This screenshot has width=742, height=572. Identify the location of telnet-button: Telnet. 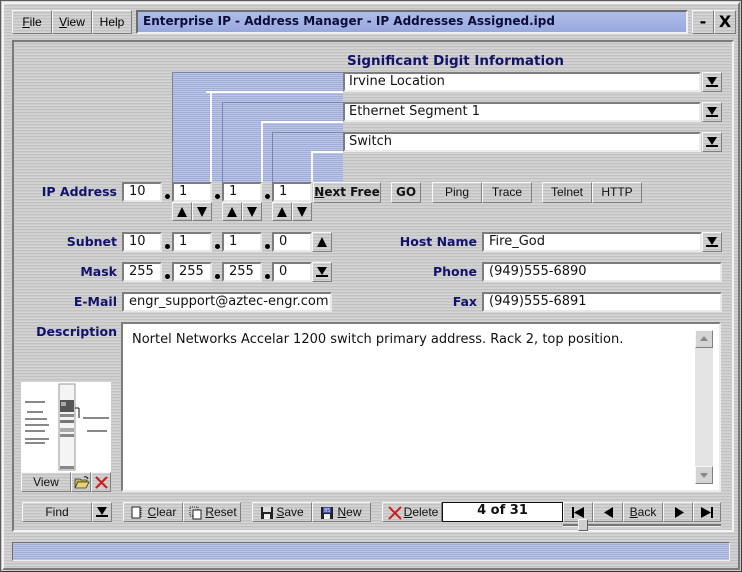
(567, 192).